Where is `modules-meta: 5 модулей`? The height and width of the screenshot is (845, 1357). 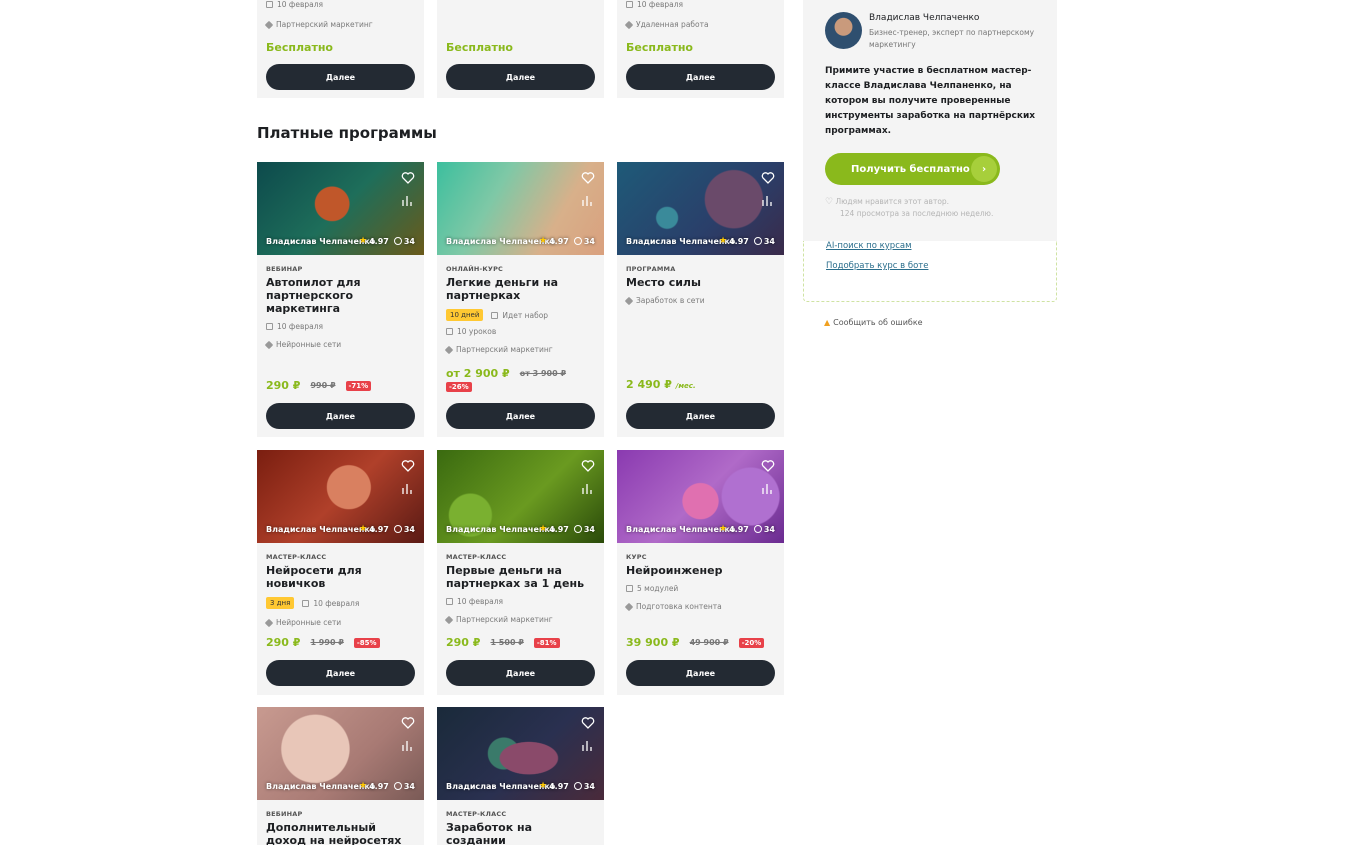
modules-meta: 5 модулей is located at coordinates (700, 588).